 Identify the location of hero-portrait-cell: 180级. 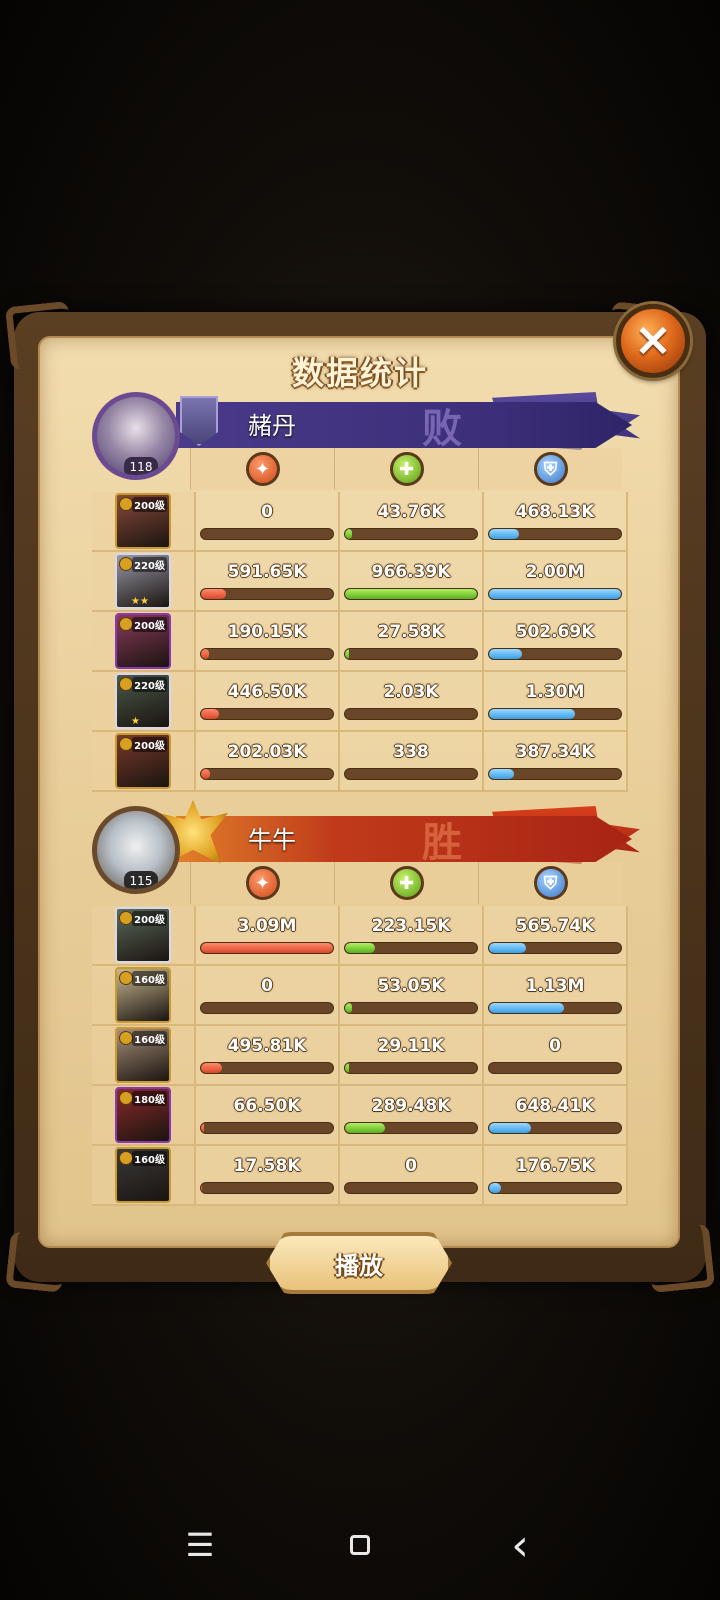
(144, 1115).